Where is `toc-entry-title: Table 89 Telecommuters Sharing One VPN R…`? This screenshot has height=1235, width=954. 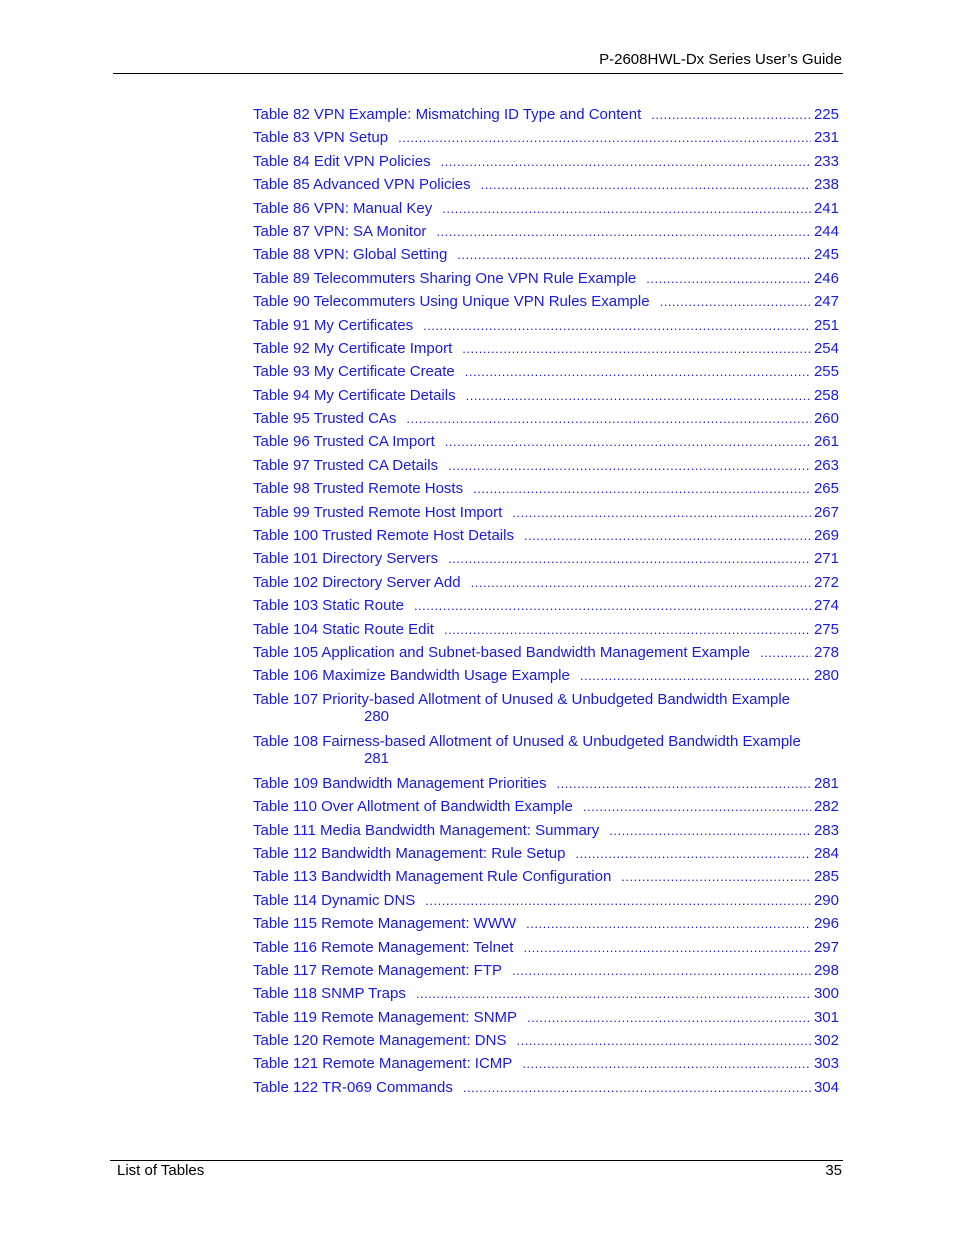 toc-entry-title: Table 89 Telecommuters Sharing One VPN R… is located at coordinates (449, 278).